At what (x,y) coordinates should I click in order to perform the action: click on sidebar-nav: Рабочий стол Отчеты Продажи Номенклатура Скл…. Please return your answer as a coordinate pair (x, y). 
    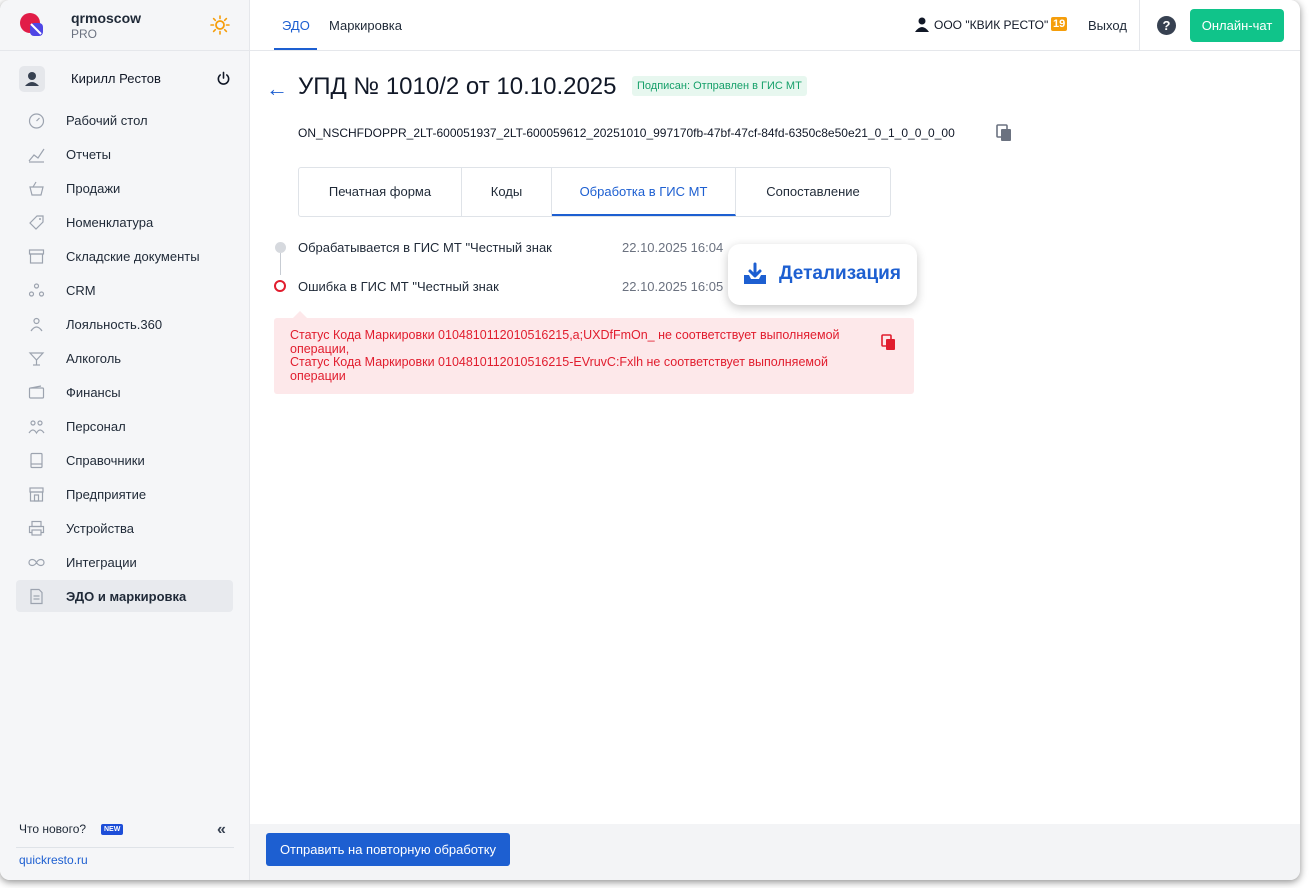
    Looking at the image, I should click on (124, 359).